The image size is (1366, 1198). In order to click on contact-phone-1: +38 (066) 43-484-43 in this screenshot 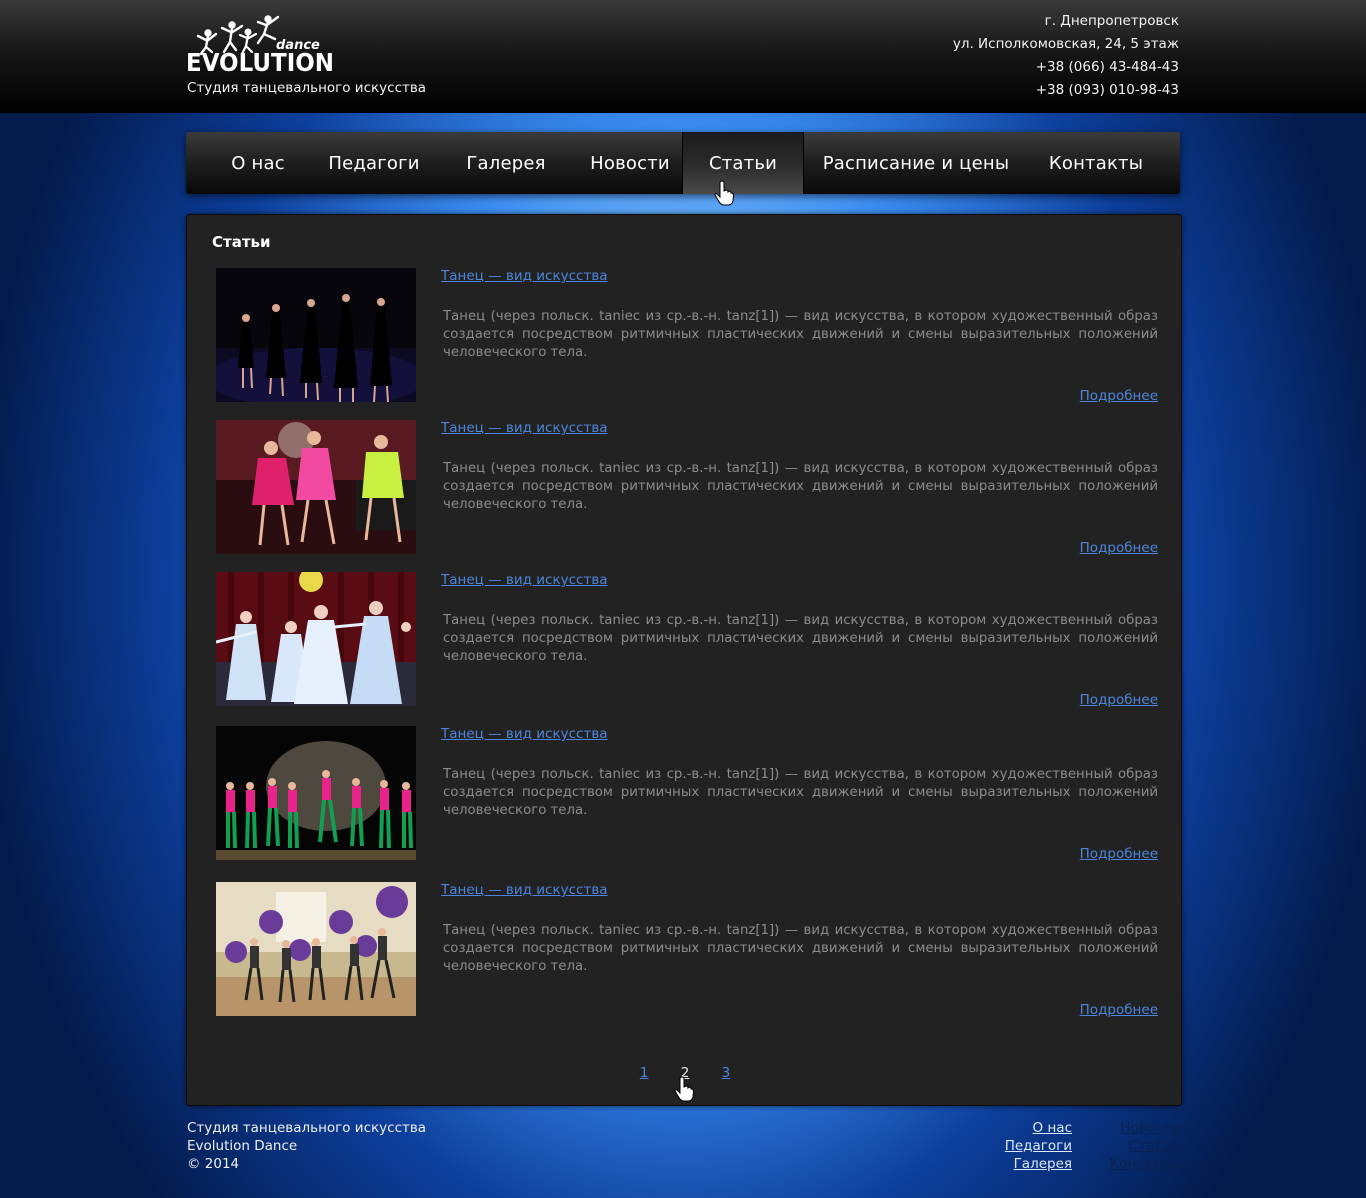, I will do `click(1107, 67)`.